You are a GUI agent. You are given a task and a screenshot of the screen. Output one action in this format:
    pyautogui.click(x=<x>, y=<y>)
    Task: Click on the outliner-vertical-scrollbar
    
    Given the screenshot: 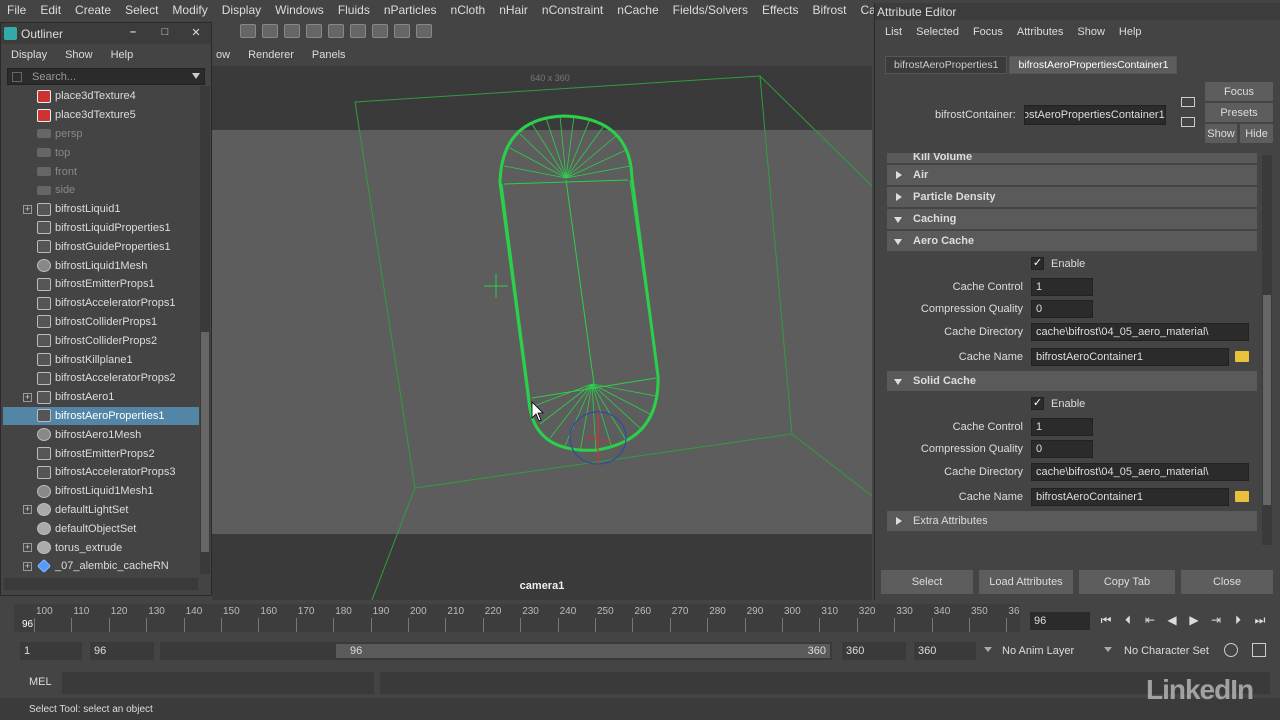 What is the action you would take?
    pyautogui.click(x=205, y=330)
    